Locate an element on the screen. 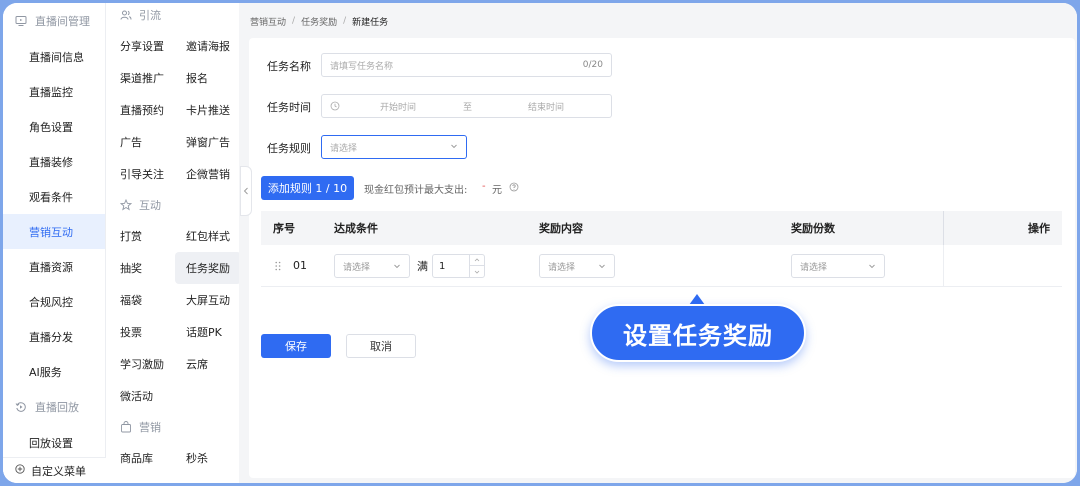 This screenshot has height=486, width=1080. menu-share-settings: 分享设置 is located at coordinates (142, 46).